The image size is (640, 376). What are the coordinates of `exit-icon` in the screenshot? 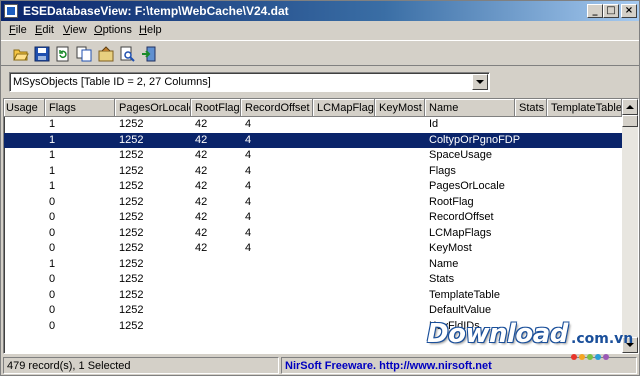 It's located at (149, 53).